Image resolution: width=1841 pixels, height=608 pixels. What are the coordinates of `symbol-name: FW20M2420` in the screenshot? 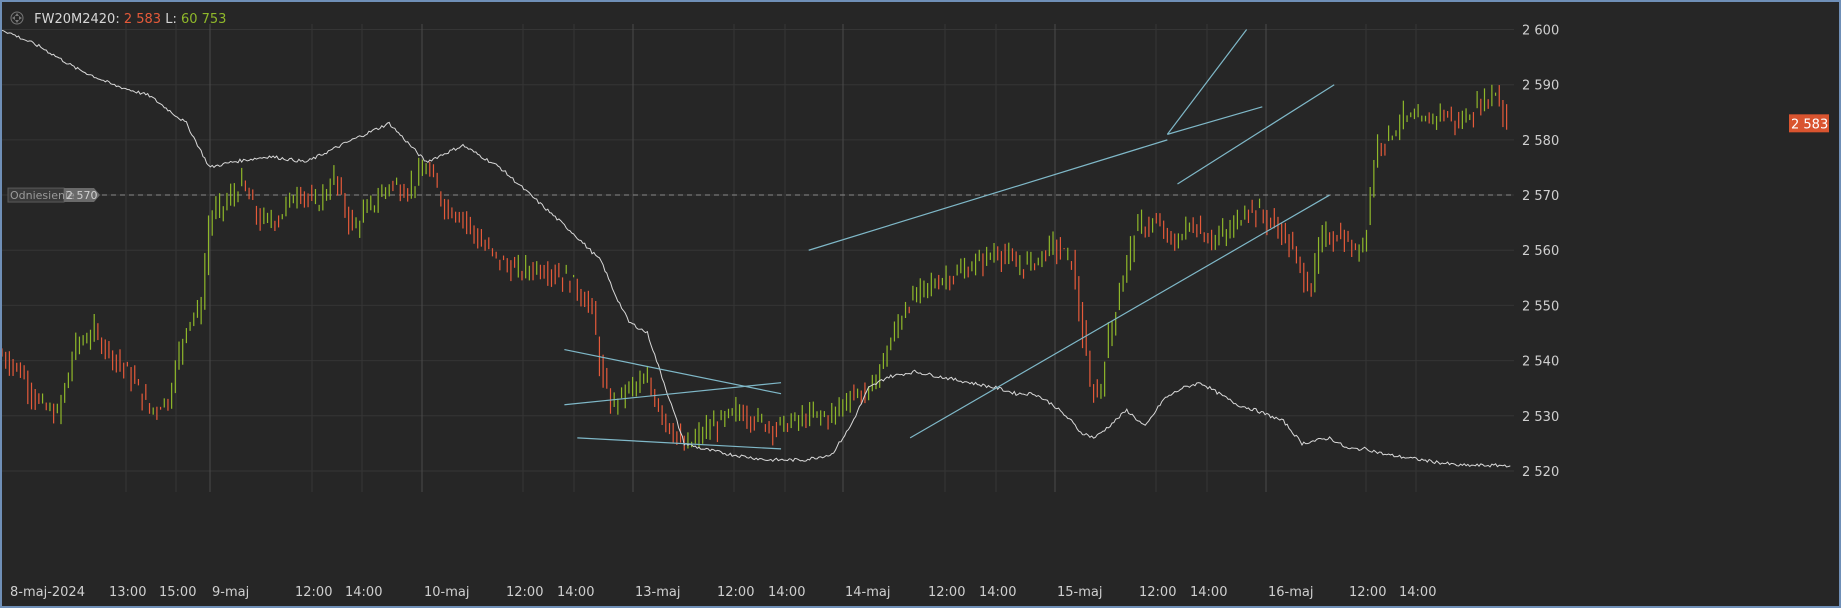 It's located at (75, 19).